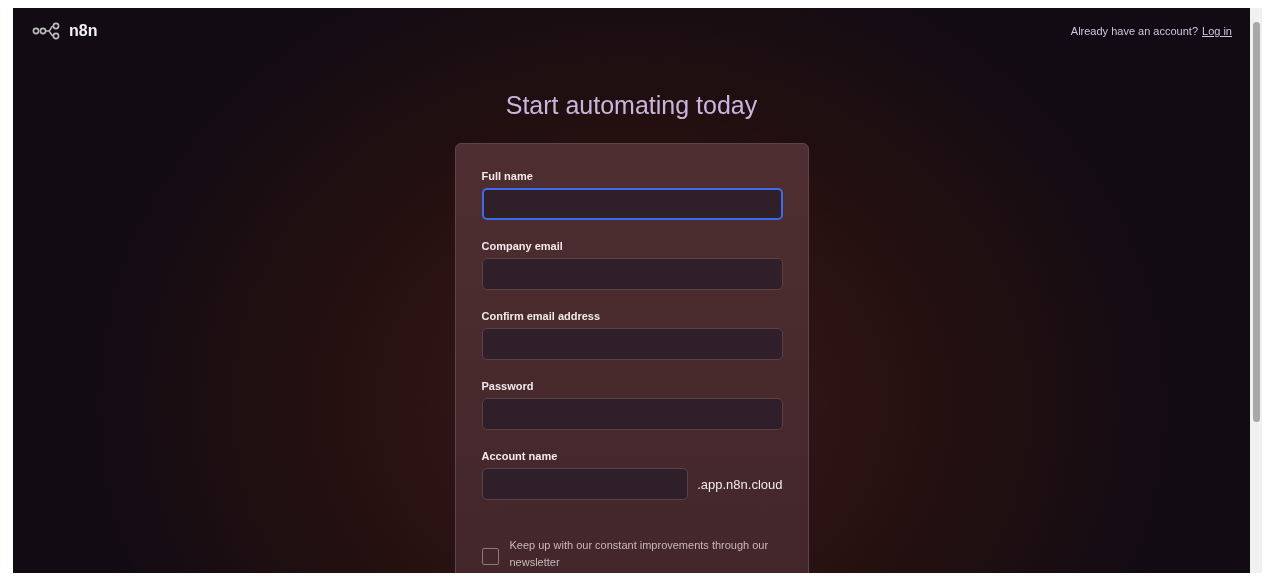 Image resolution: width=1282 pixels, height=584 pixels. What do you see at coordinates (83, 31) in the screenshot?
I see `logo-text: n8n` at bounding box center [83, 31].